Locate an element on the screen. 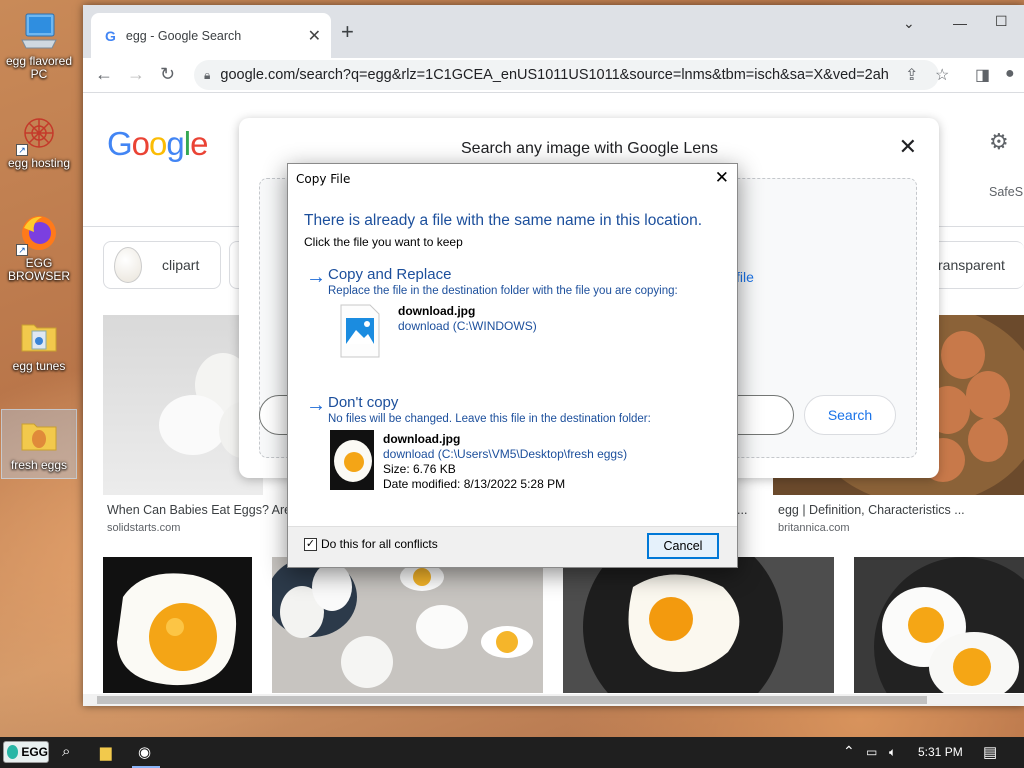  safesearch-label: SafeS is located at coordinates (1006, 192).